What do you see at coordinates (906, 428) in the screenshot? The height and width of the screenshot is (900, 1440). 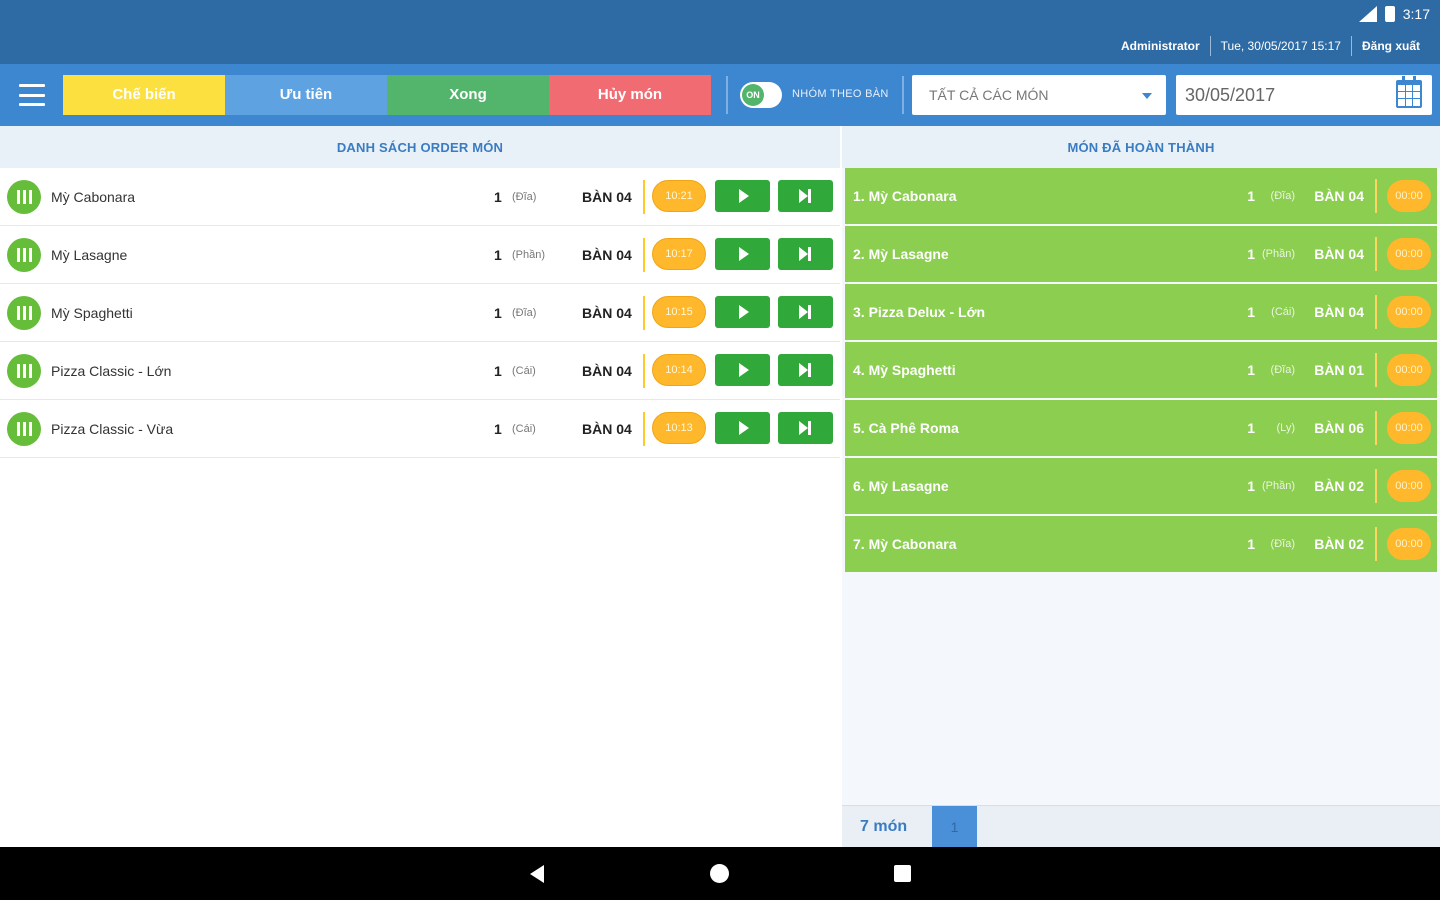 I see `dish-name: 5. Cà Phê Roma` at bounding box center [906, 428].